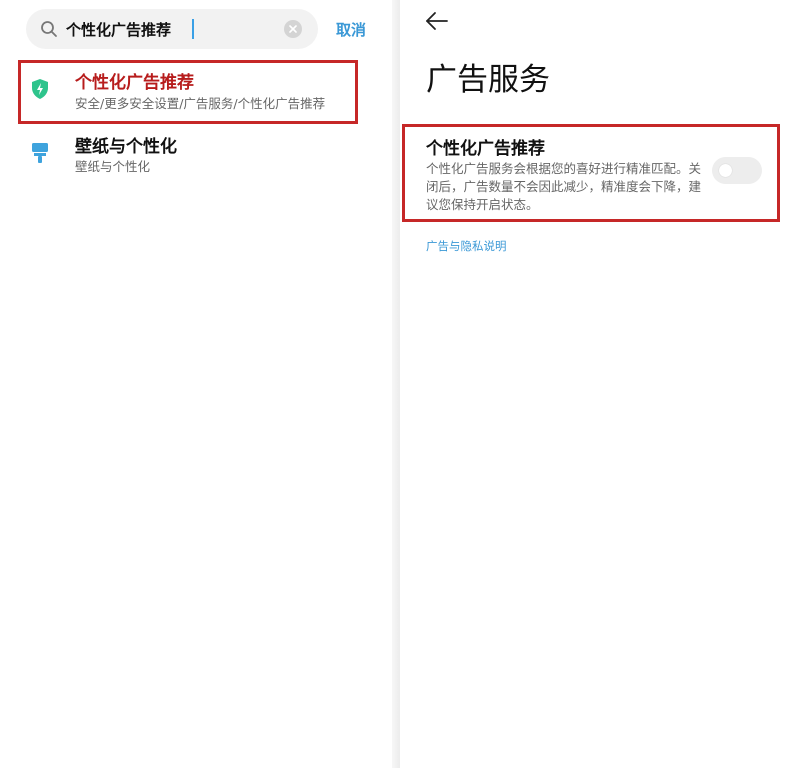 Image resolution: width=790 pixels, height=768 pixels. What do you see at coordinates (356, 29) in the screenshot?
I see `cancel-button: 取消` at bounding box center [356, 29].